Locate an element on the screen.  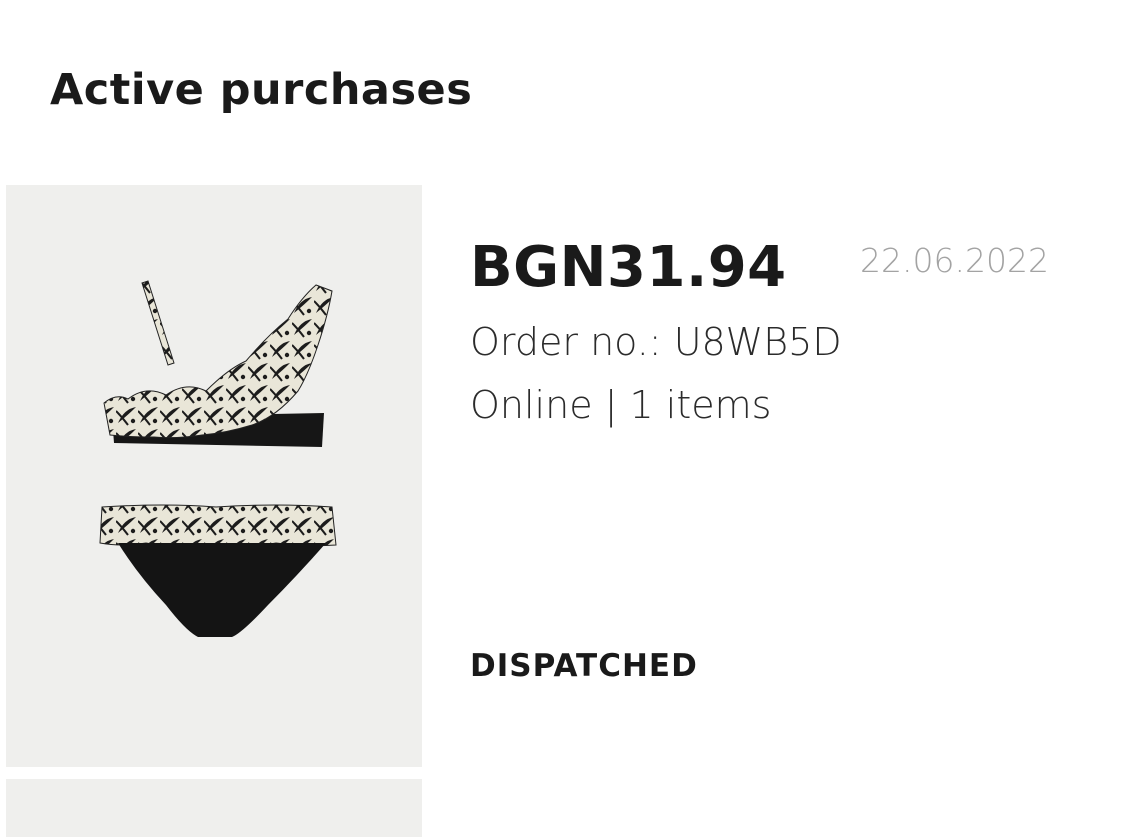
order-status: DISPATCHED is located at coordinates (584, 666).